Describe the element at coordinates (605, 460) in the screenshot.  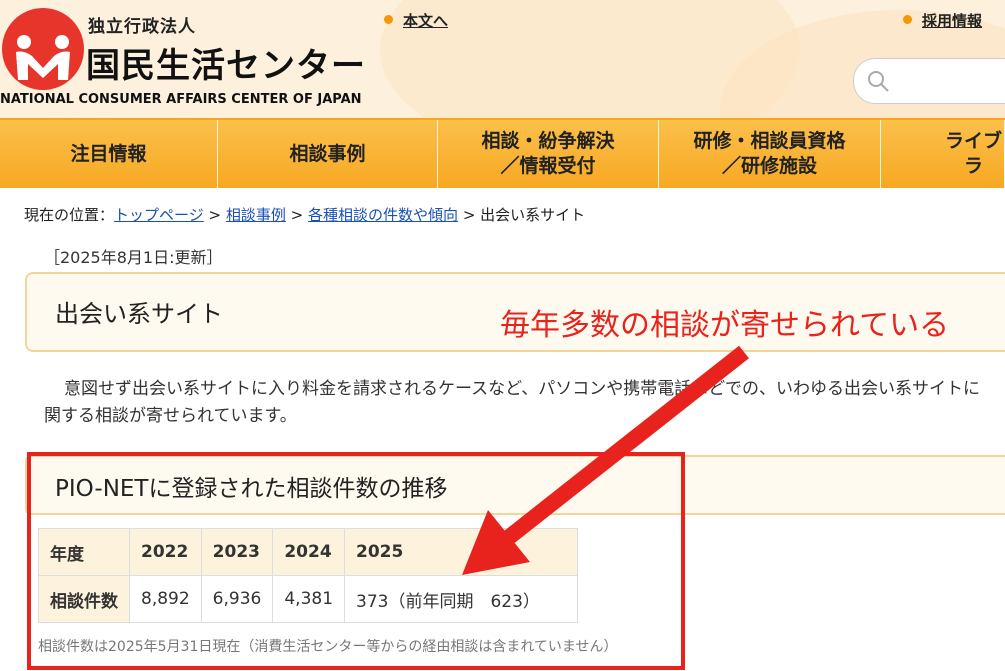
I see `annotation-arrow-icon` at that location.